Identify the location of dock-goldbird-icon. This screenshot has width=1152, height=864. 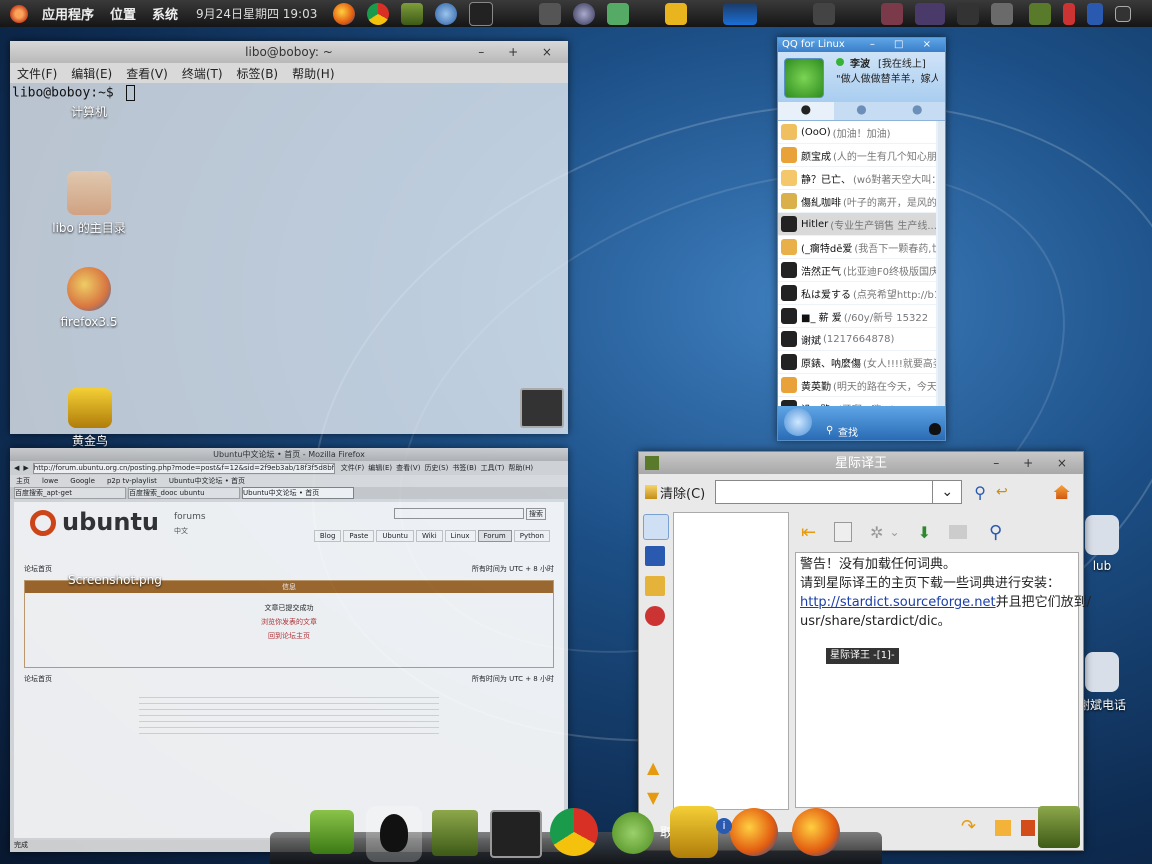
(694, 832).